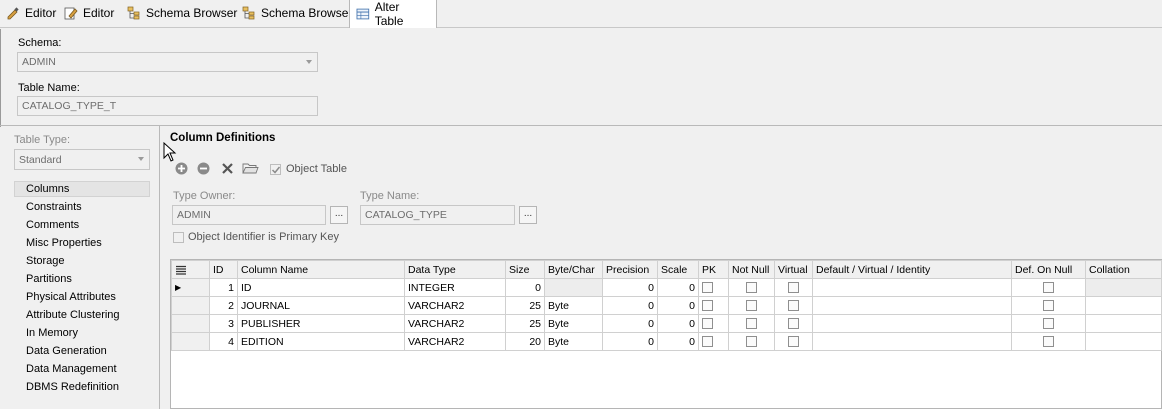 This screenshot has width=1162, height=409. I want to click on column-header-data-type: Data Type, so click(455, 269).